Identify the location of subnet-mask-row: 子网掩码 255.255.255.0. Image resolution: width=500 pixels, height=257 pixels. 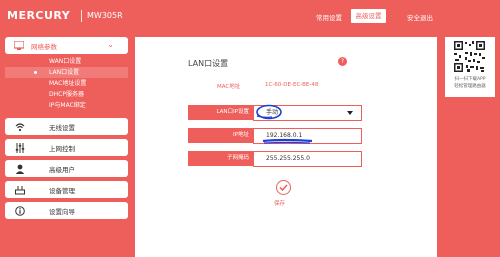
(275, 159).